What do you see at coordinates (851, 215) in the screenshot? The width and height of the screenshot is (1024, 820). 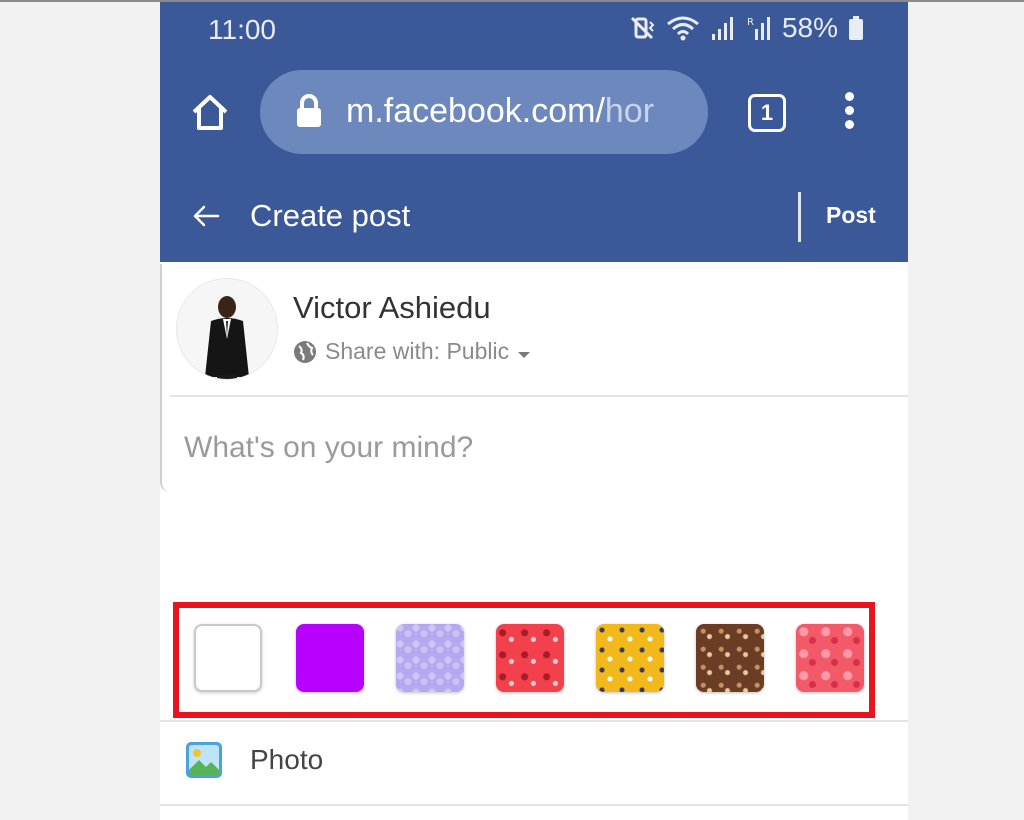 I see `post-button: Post` at bounding box center [851, 215].